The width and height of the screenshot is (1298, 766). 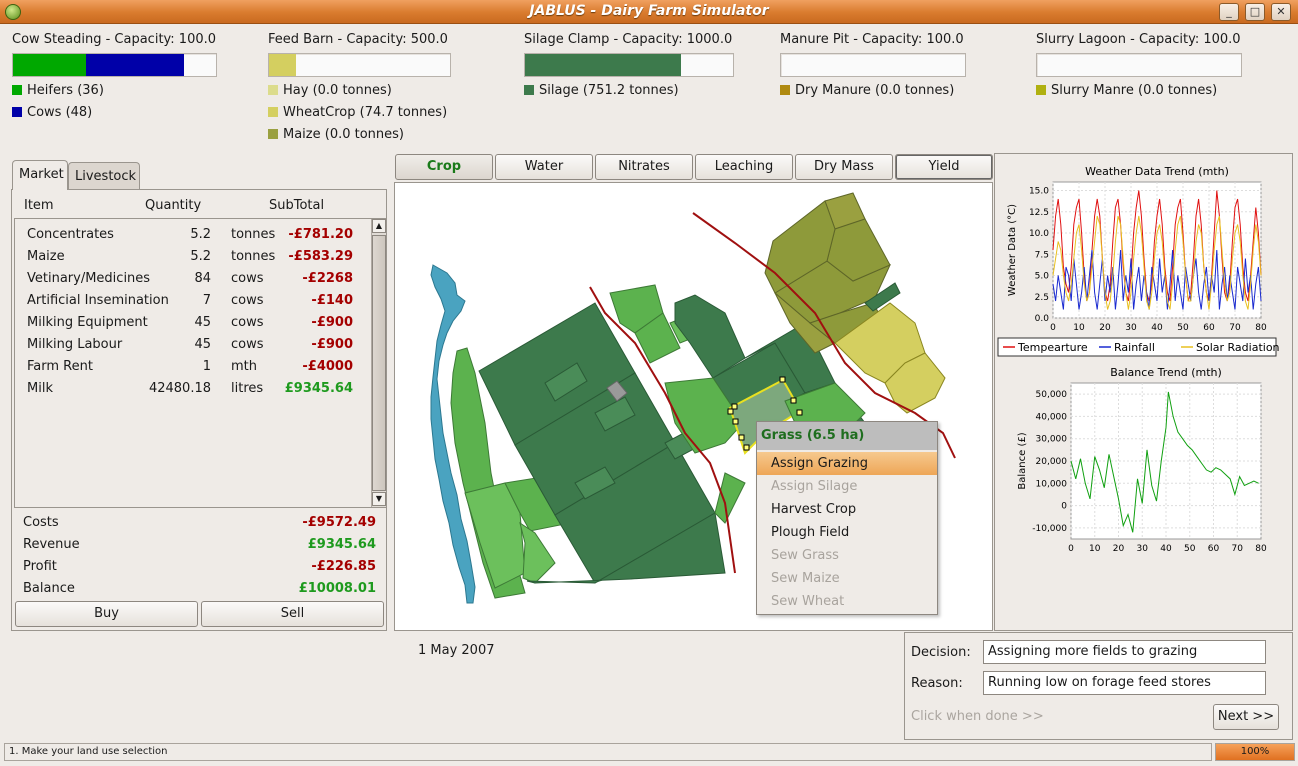 I want to click on window-title: JABLUS - Dairy Farm Simulator, so click(x=649, y=11).